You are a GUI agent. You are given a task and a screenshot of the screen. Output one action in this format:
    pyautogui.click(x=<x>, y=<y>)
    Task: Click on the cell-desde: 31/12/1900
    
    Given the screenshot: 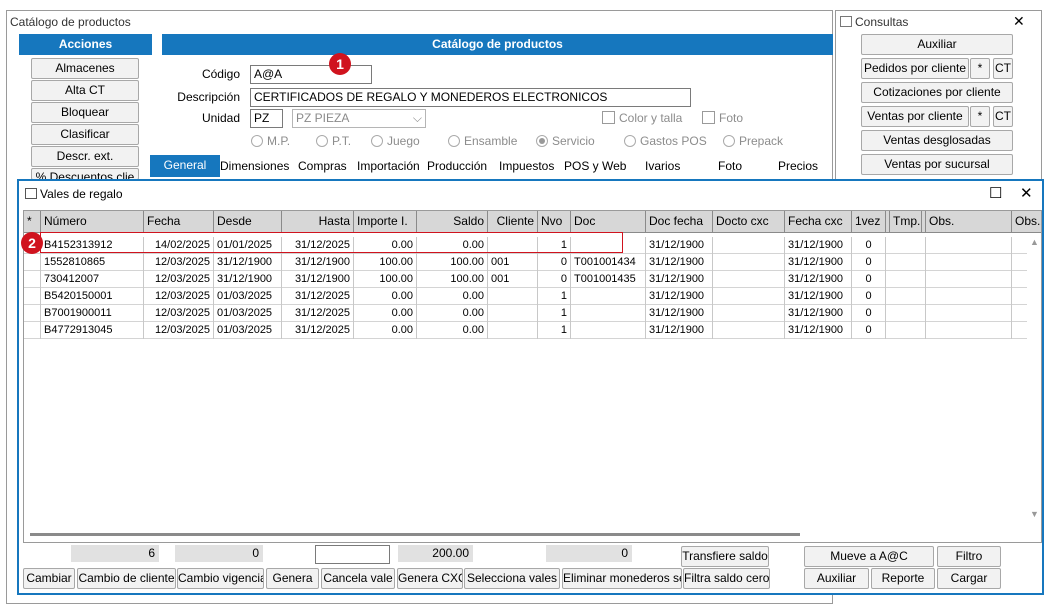 What is the action you would take?
    pyautogui.click(x=248, y=279)
    